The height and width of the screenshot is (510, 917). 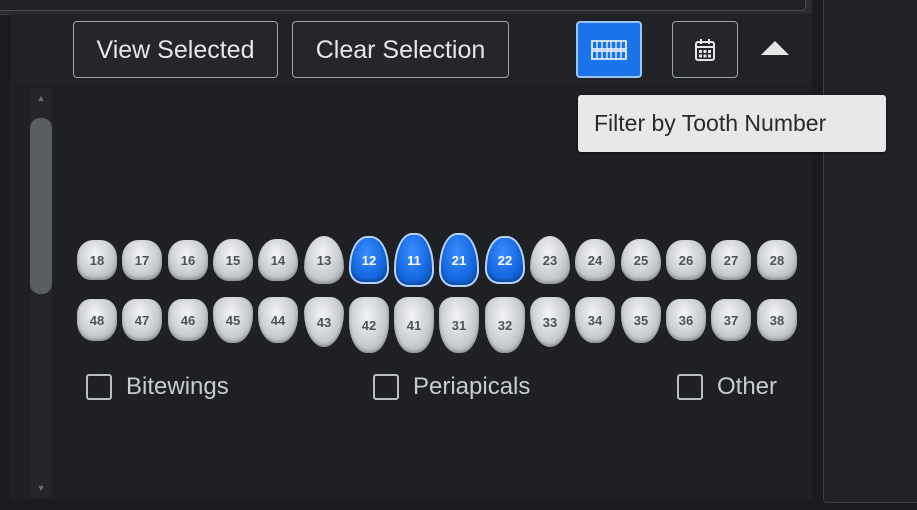 What do you see at coordinates (400, 49) in the screenshot?
I see `clear-selection-button: Clear Selection` at bounding box center [400, 49].